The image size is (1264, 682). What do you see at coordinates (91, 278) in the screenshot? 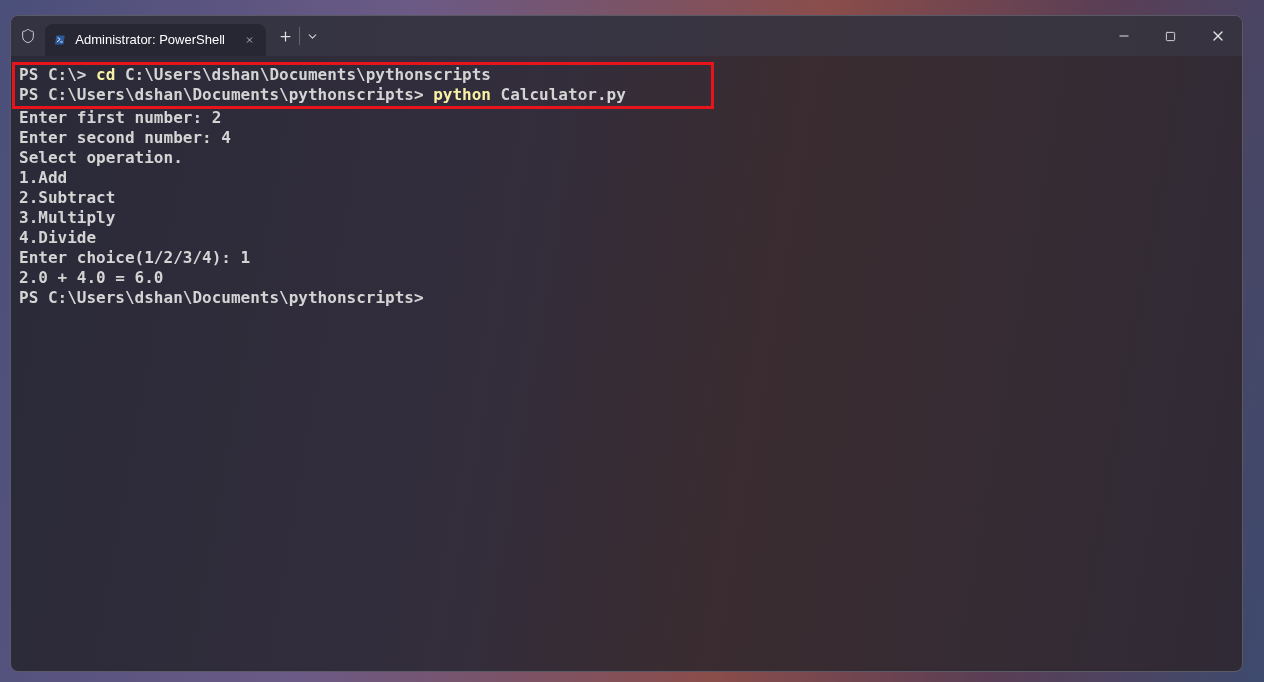
I see `terminal-output-text: 2.0 + 4.0 = 6.0` at bounding box center [91, 278].